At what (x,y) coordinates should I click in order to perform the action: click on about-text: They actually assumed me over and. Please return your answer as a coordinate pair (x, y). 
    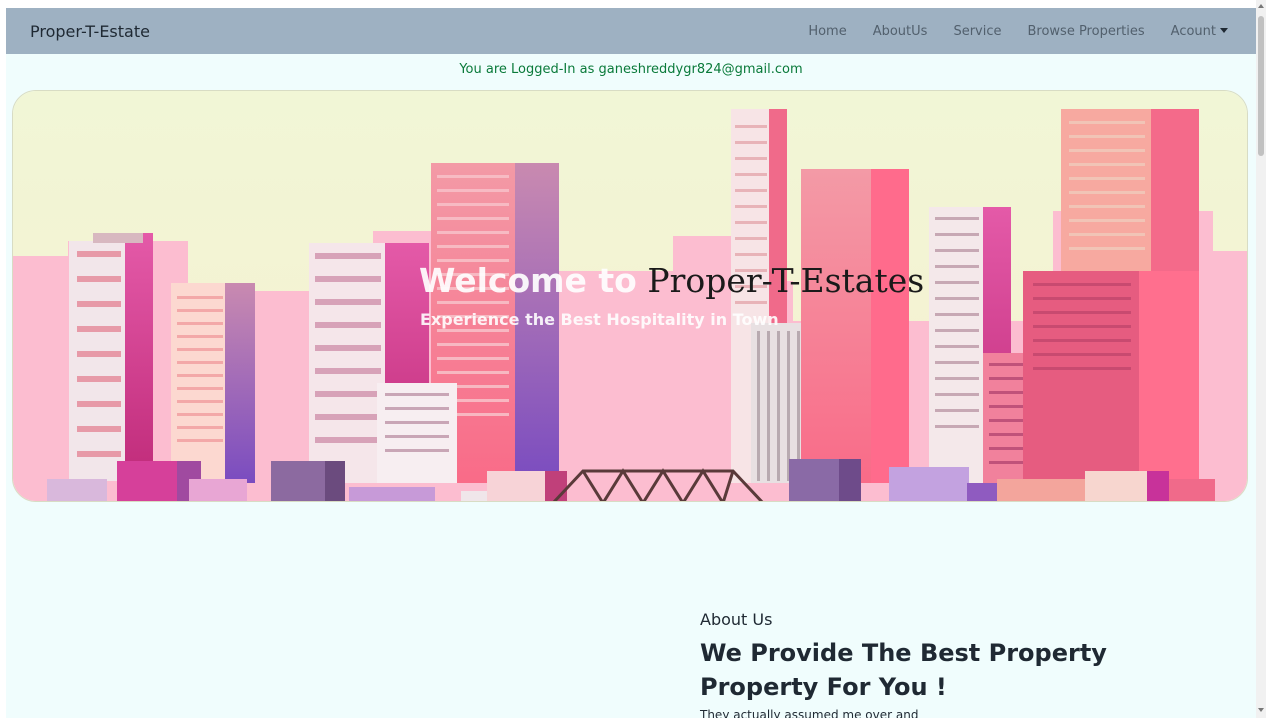
    Looking at the image, I should click on (809, 713).